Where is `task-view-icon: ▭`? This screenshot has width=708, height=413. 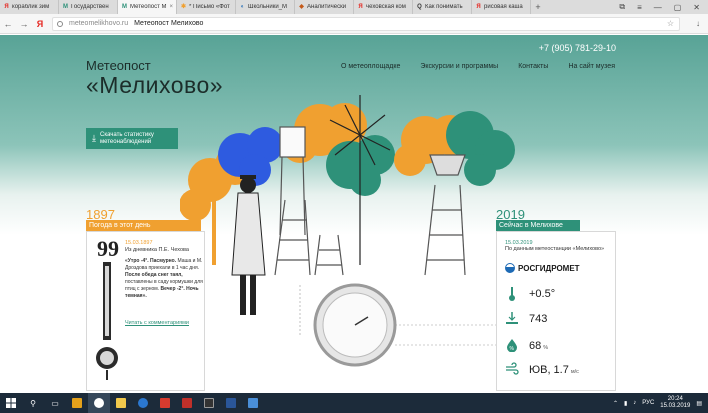 task-view-icon: ▭ is located at coordinates (55, 403).